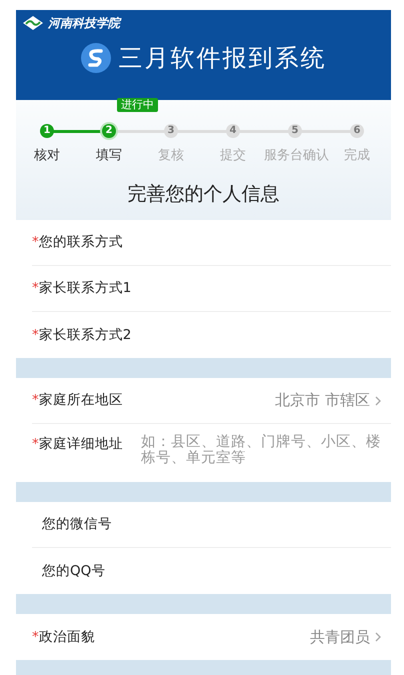 Image resolution: width=404 pixels, height=675 pixels. I want to click on step-number: 4, so click(233, 131).